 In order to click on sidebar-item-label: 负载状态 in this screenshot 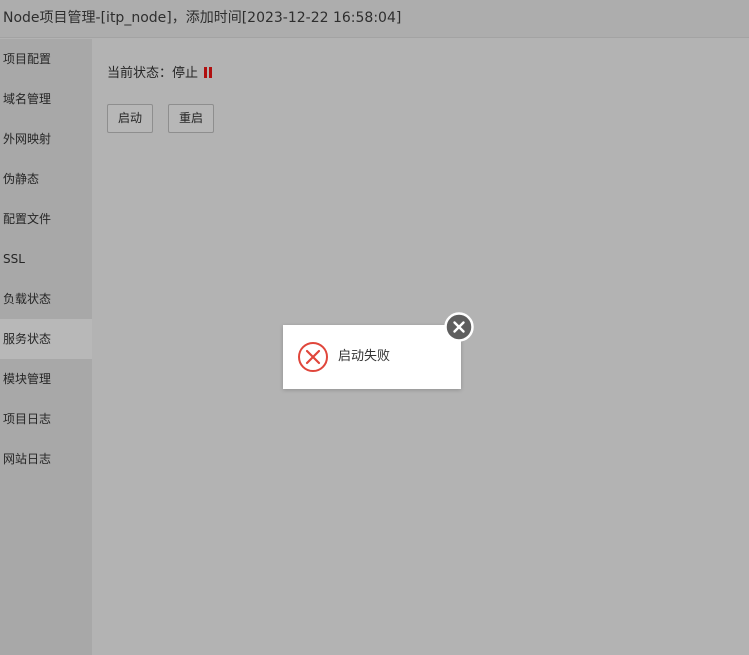, I will do `click(27, 299)`.